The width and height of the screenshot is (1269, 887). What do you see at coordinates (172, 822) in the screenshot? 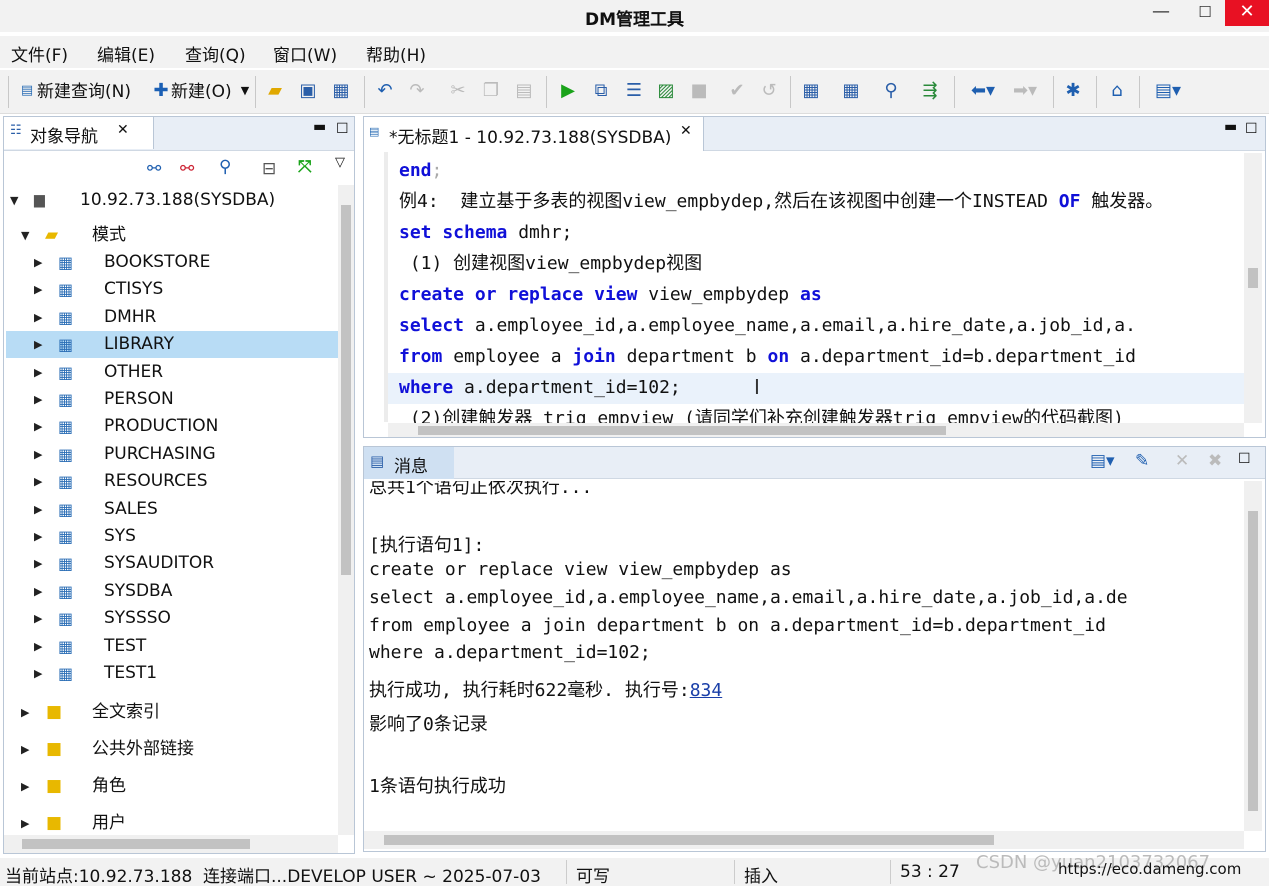
I see `tree-node-folder: ▶ ■ 用户` at bounding box center [172, 822].